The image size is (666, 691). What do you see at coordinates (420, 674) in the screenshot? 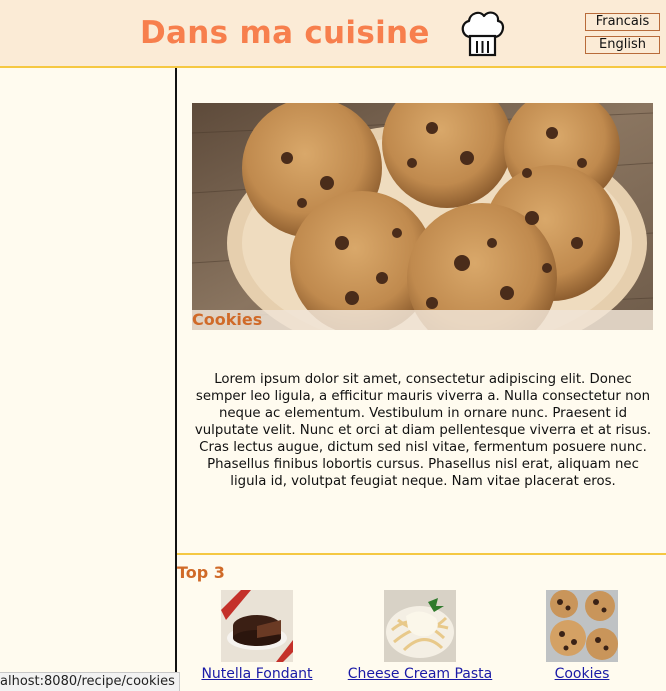
I see `cheese-cream-pasta-link: Cheese Cream Pasta` at bounding box center [420, 674].